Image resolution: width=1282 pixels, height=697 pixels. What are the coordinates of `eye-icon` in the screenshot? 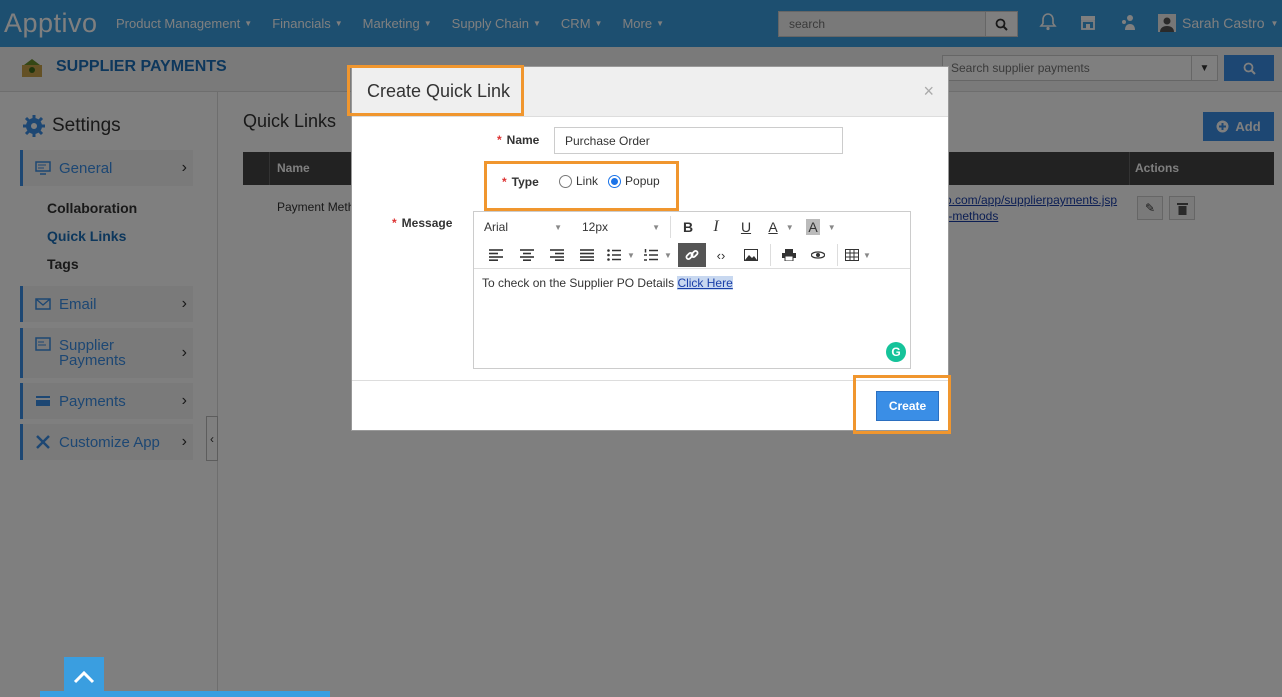 It's located at (818, 255).